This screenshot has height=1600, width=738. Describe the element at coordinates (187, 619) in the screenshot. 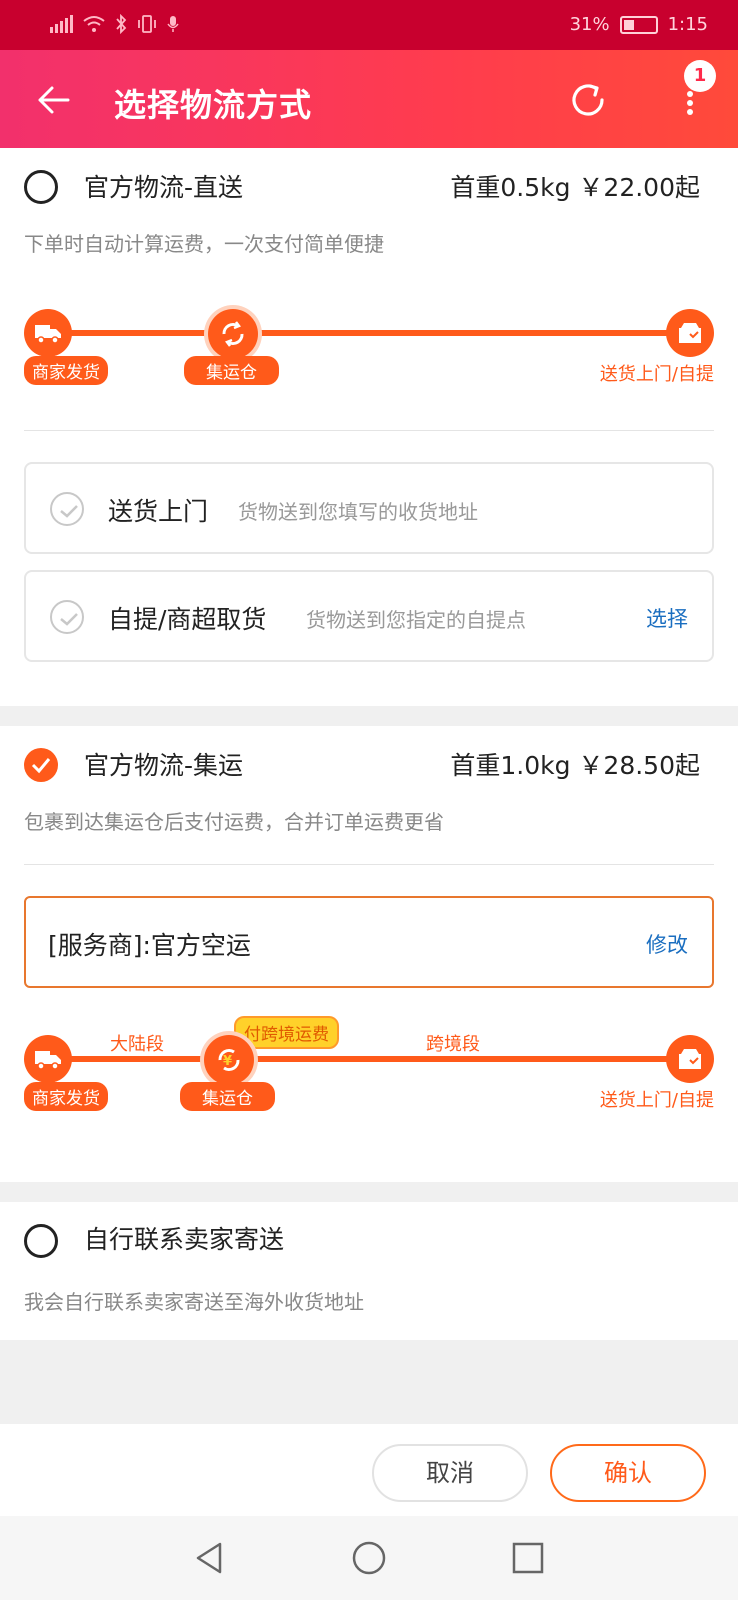

I see `pickup-title: 自提/商超取货` at that location.